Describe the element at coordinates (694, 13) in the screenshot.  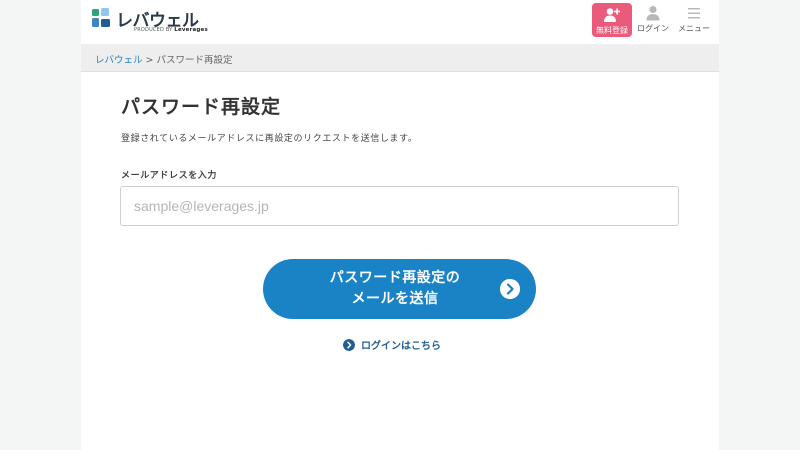
I see `hamburger-icon` at that location.